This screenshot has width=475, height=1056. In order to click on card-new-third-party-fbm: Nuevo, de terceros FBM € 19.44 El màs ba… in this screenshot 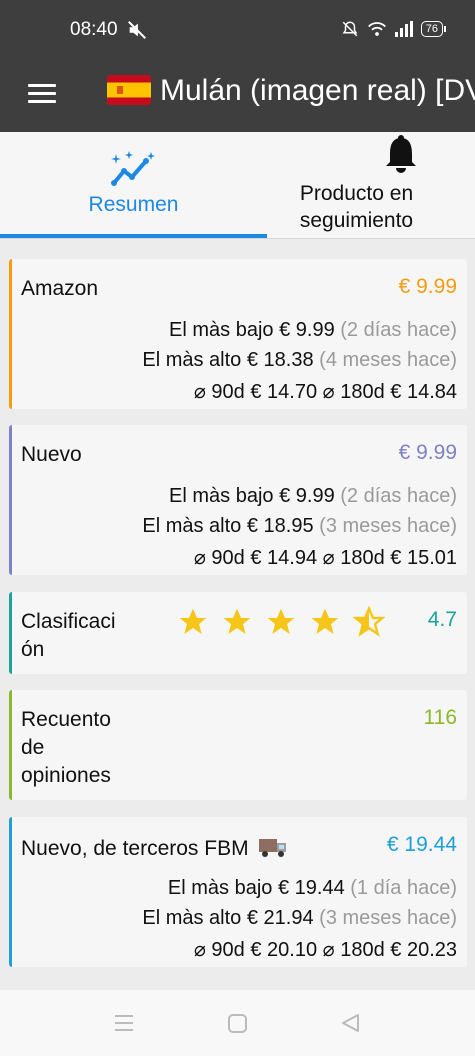, I will do `click(238, 892)`.